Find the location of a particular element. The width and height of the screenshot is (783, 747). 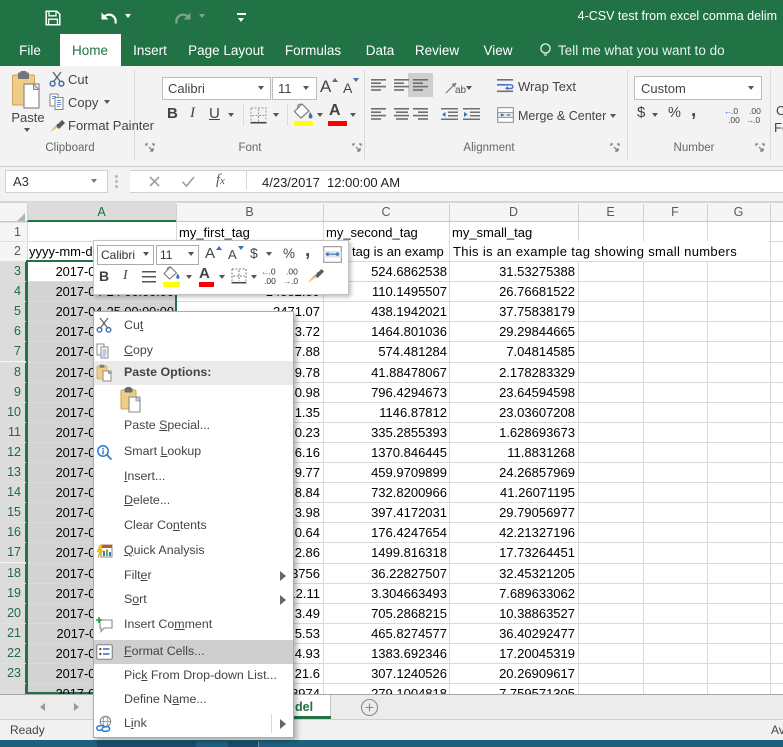

svg-text: ab is located at coordinates (461, 90).